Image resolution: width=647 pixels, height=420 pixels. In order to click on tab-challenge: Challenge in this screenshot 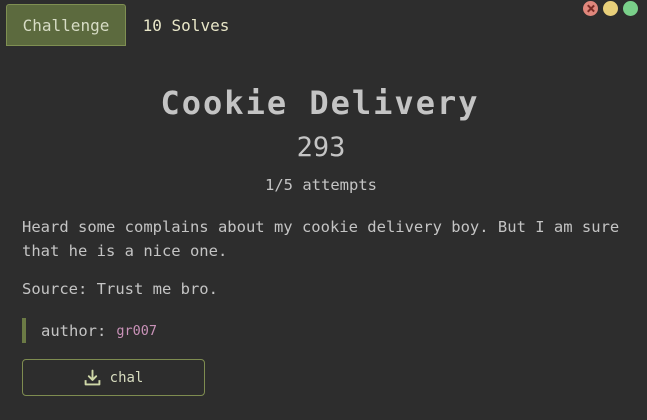, I will do `click(66, 25)`.